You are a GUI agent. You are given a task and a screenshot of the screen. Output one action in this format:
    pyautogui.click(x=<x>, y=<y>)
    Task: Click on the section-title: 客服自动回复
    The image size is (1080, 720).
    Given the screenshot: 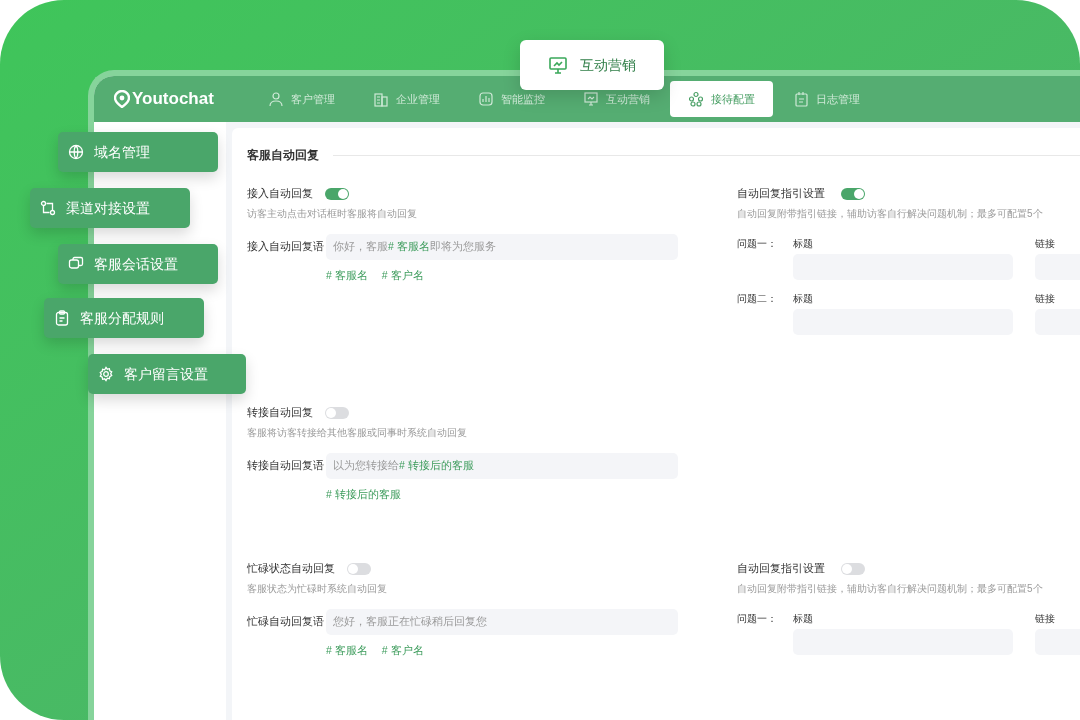 What is the action you would take?
    pyautogui.click(x=283, y=155)
    